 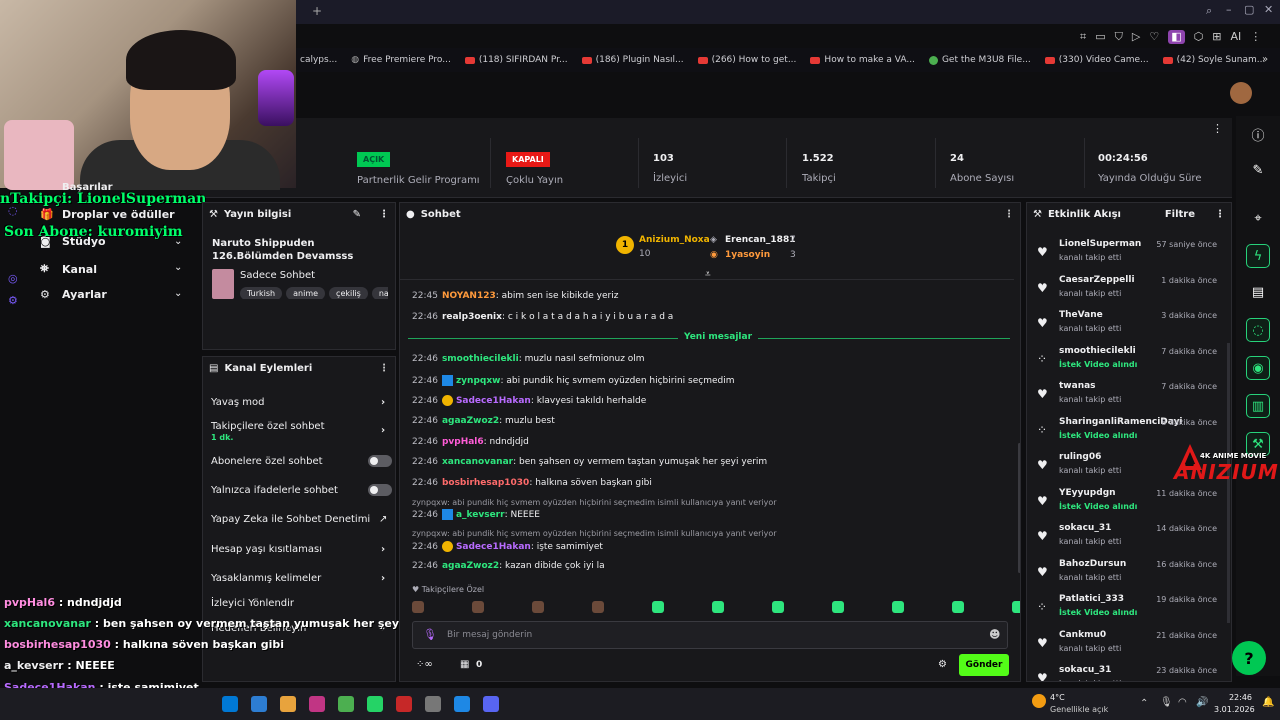 What do you see at coordinates (277, 275) in the screenshot?
I see `stream-category: Sadece Sohbet` at bounding box center [277, 275].